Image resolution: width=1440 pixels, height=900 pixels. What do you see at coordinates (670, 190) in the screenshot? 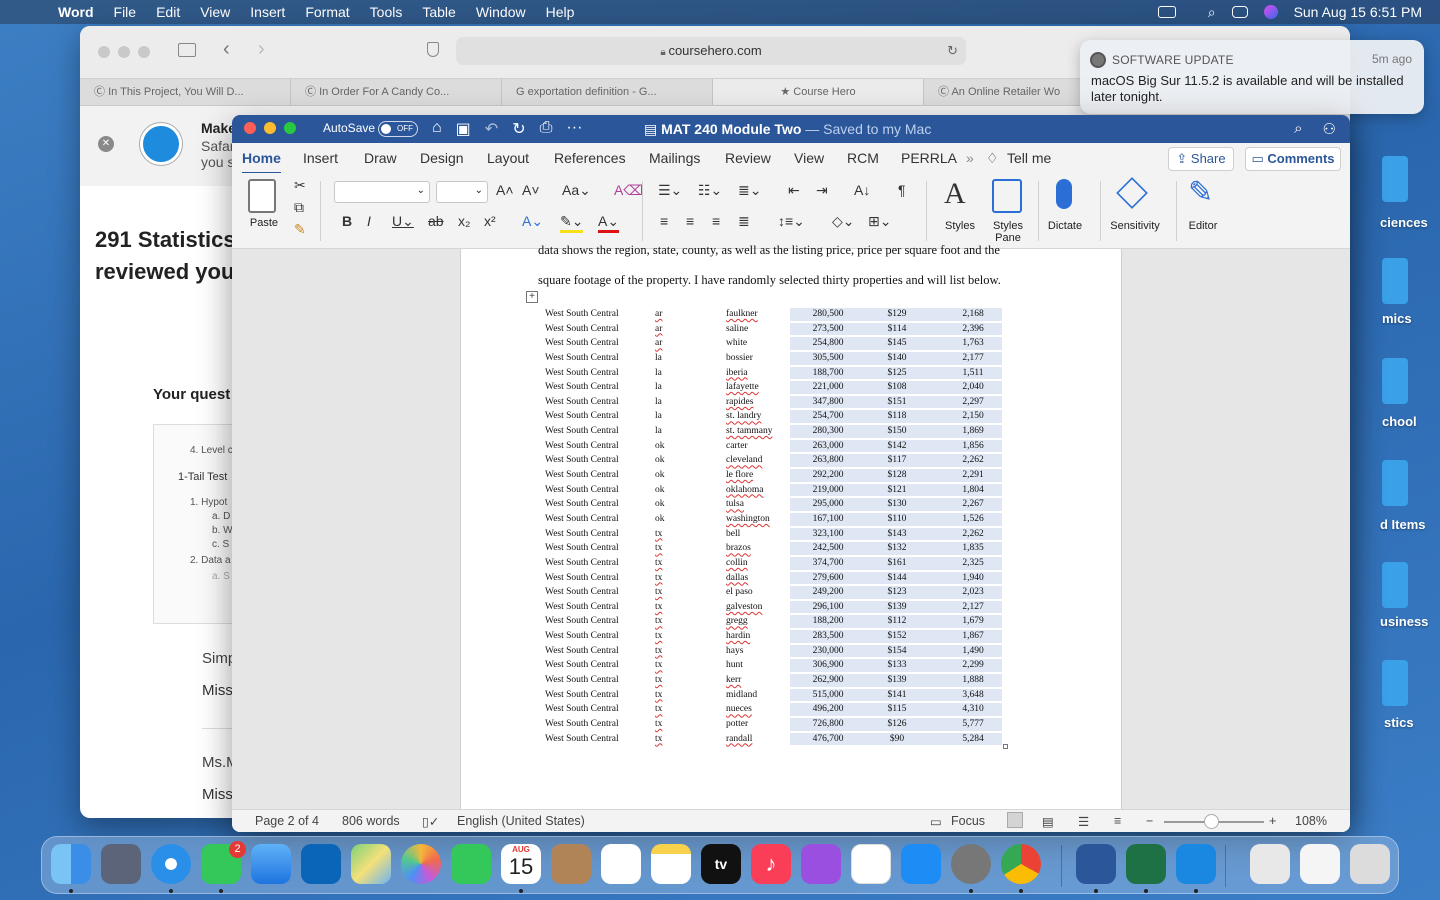
I see `bullets-icon: ☰⌄` at bounding box center [670, 190].